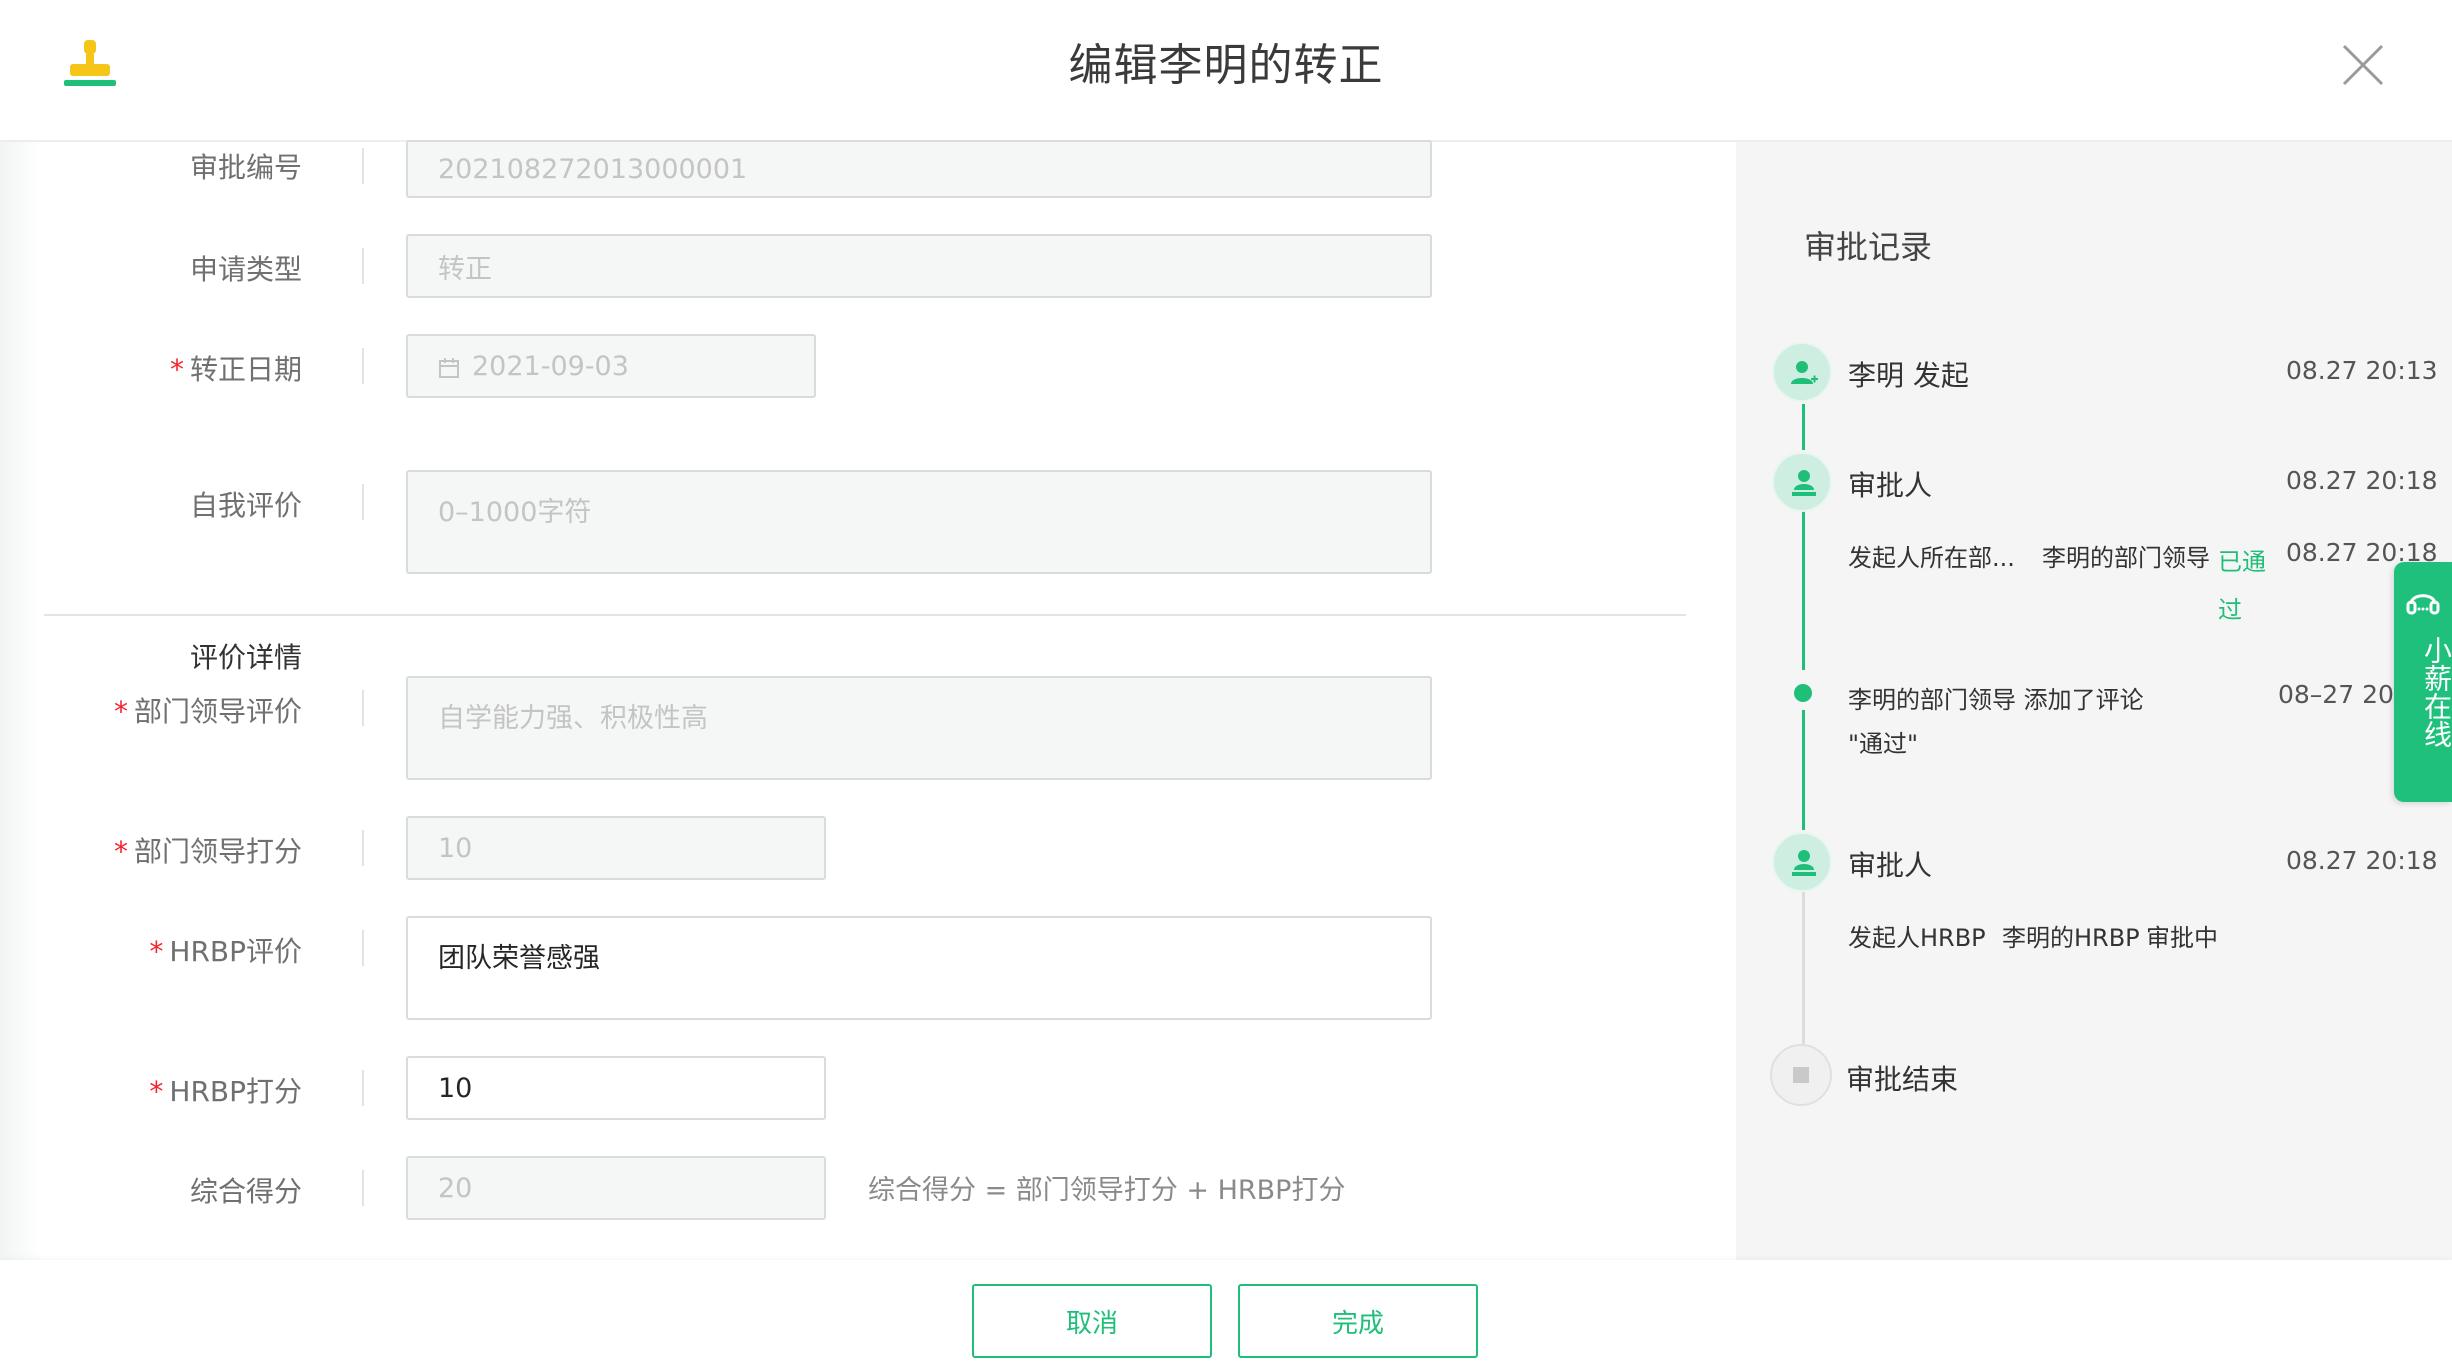 The height and width of the screenshot is (1362, 2452). I want to click on leader-eval-label: * 部门领导评价, so click(151, 710).